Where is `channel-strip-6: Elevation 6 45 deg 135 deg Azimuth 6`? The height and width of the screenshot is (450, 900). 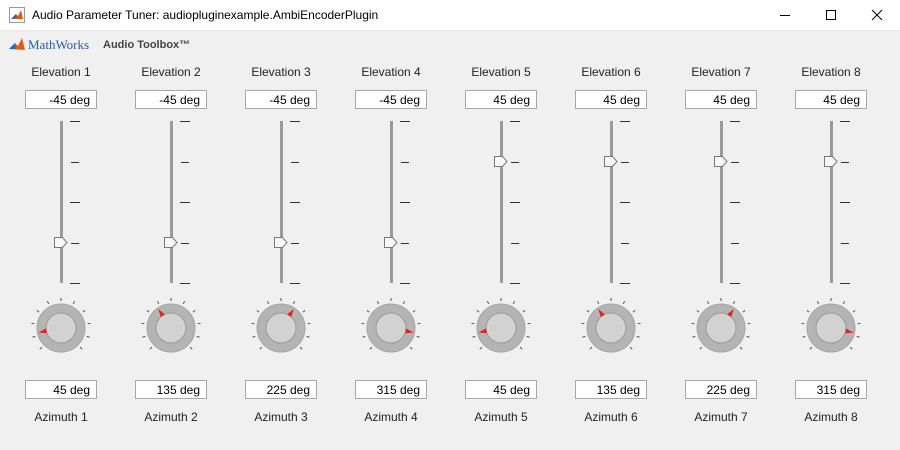
channel-strip-6: Elevation 6 45 deg 135 deg Azimuth 6 is located at coordinates (611, 225).